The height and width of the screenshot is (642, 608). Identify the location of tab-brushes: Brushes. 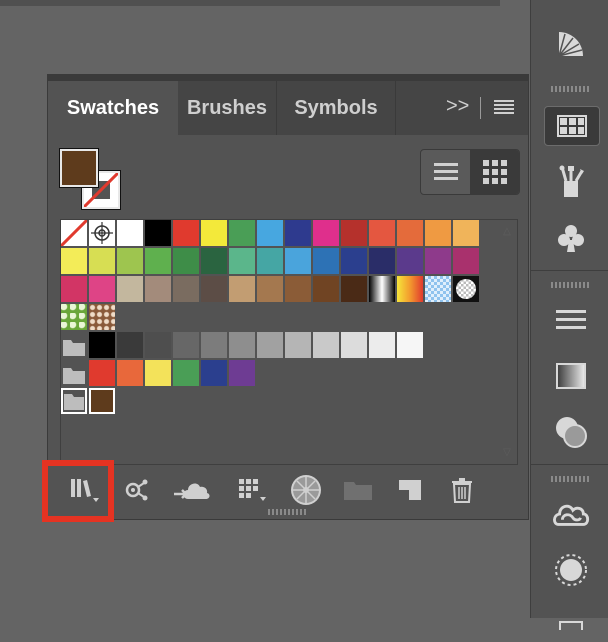
(227, 108).